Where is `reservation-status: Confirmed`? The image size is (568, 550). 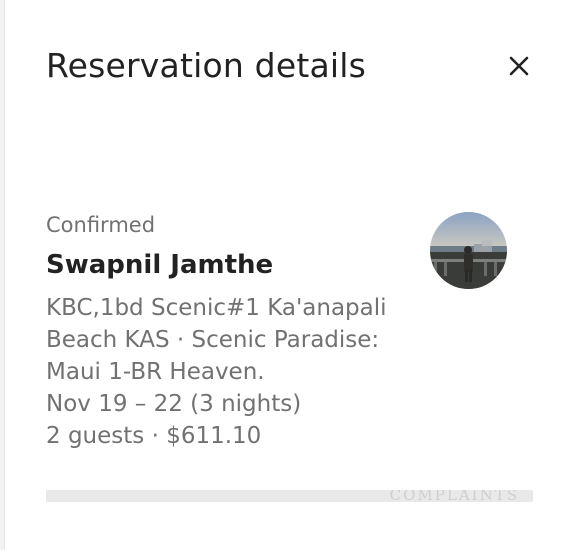 reservation-status: Confirmed is located at coordinates (101, 225).